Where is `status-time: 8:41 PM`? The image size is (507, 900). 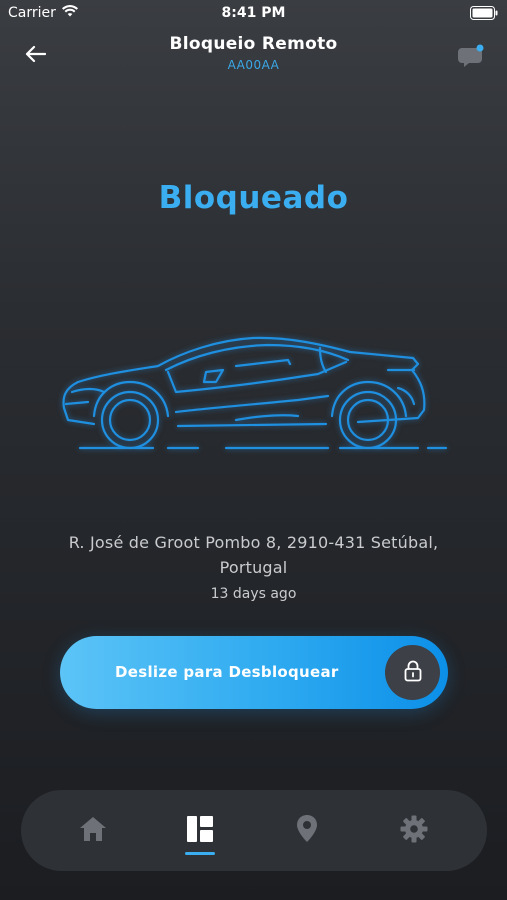
status-time: 8:41 PM is located at coordinates (253, 13).